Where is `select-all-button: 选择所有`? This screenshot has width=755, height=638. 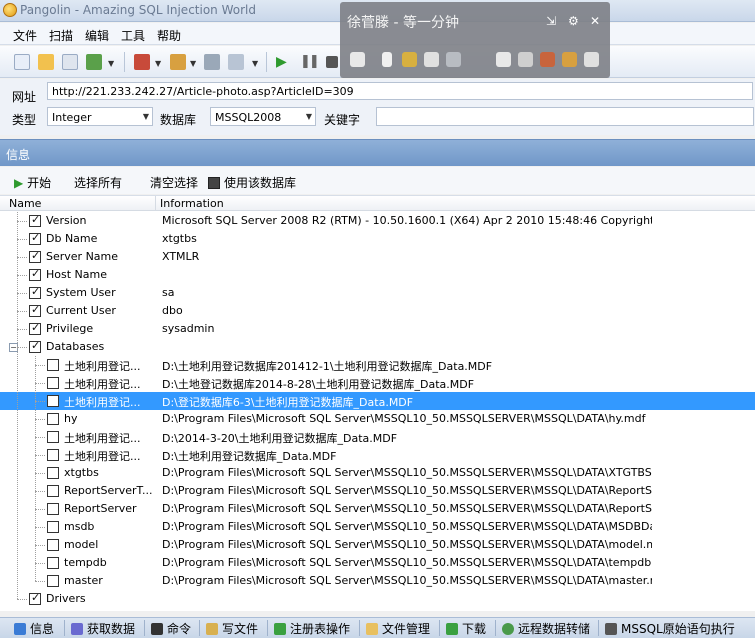 select-all-button: 选择所有 is located at coordinates (98, 182).